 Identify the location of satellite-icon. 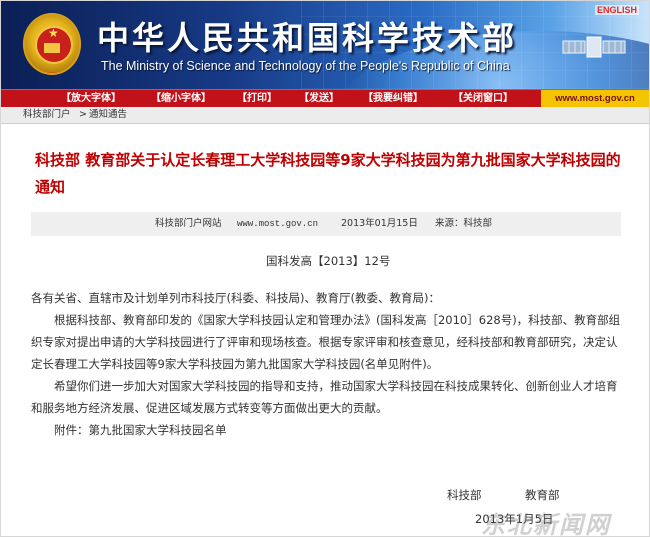
(594, 47).